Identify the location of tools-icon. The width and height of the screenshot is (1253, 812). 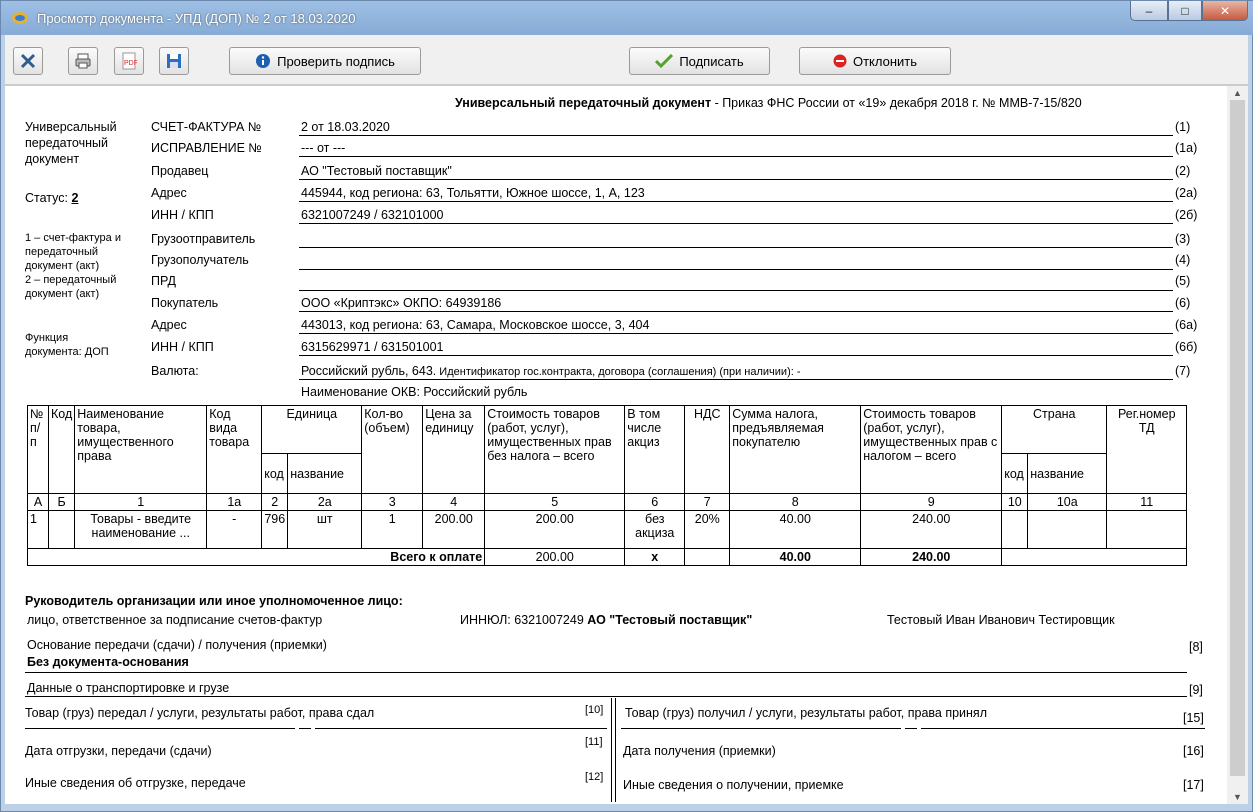
(28, 61).